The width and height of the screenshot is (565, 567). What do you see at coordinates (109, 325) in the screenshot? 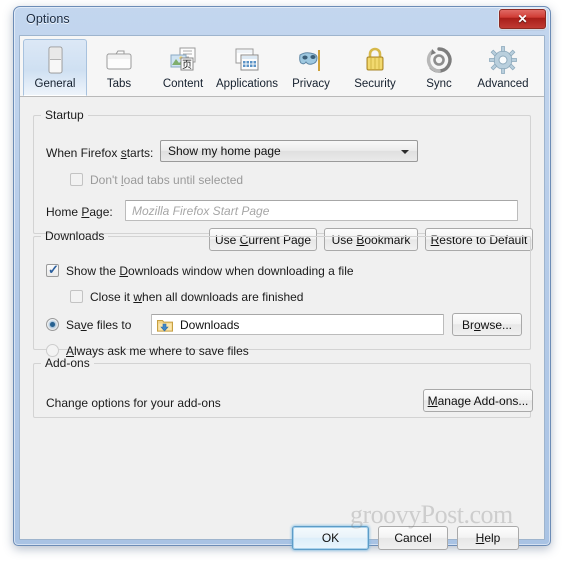
I see `save-files-text-c: e files to` at bounding box center [109, 325].